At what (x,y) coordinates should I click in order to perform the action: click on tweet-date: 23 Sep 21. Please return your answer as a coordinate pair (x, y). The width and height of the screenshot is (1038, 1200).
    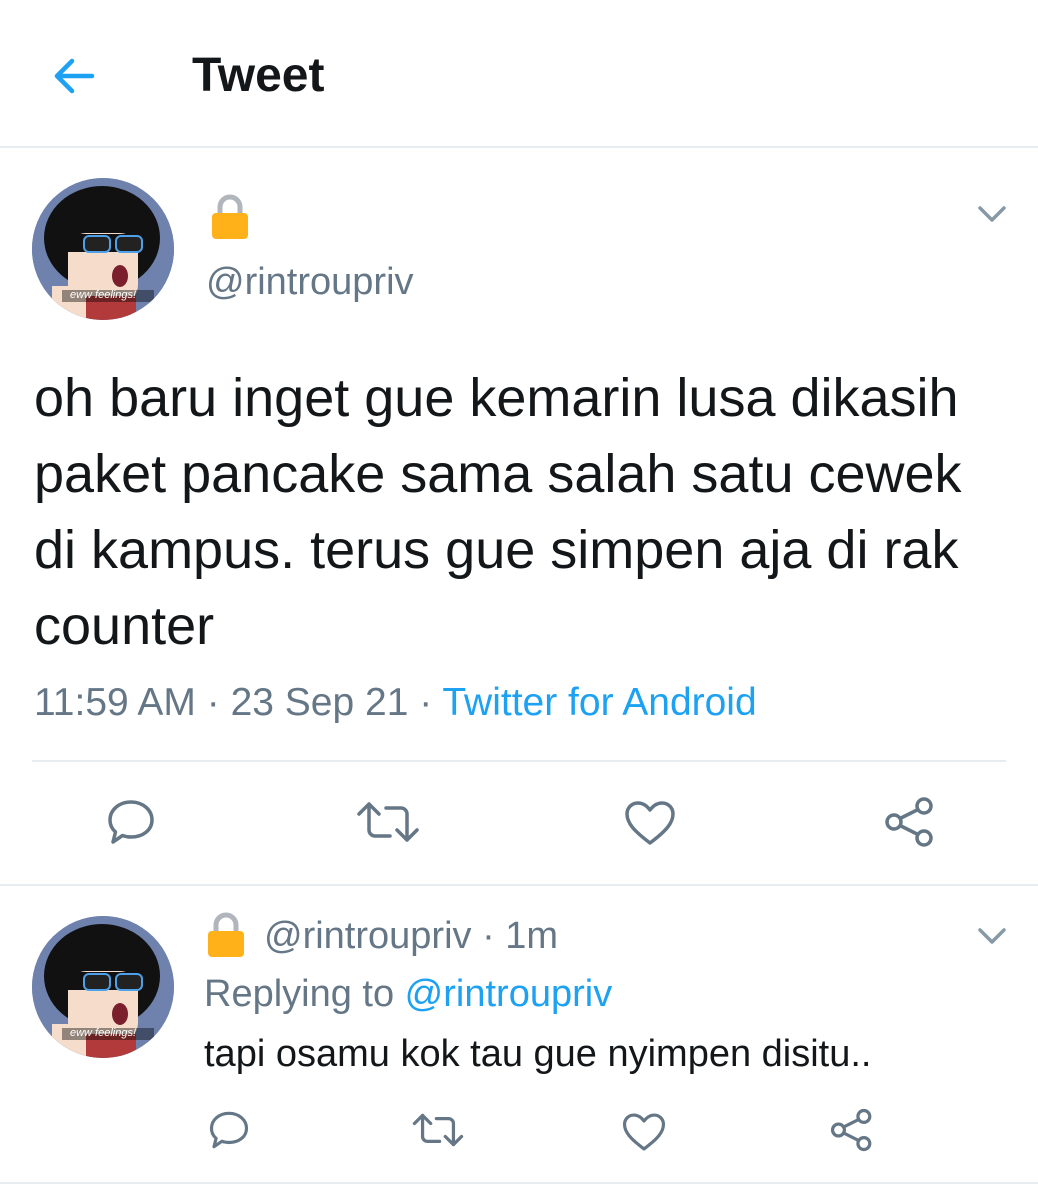
    Looking at the image, I should click on (319, 702).